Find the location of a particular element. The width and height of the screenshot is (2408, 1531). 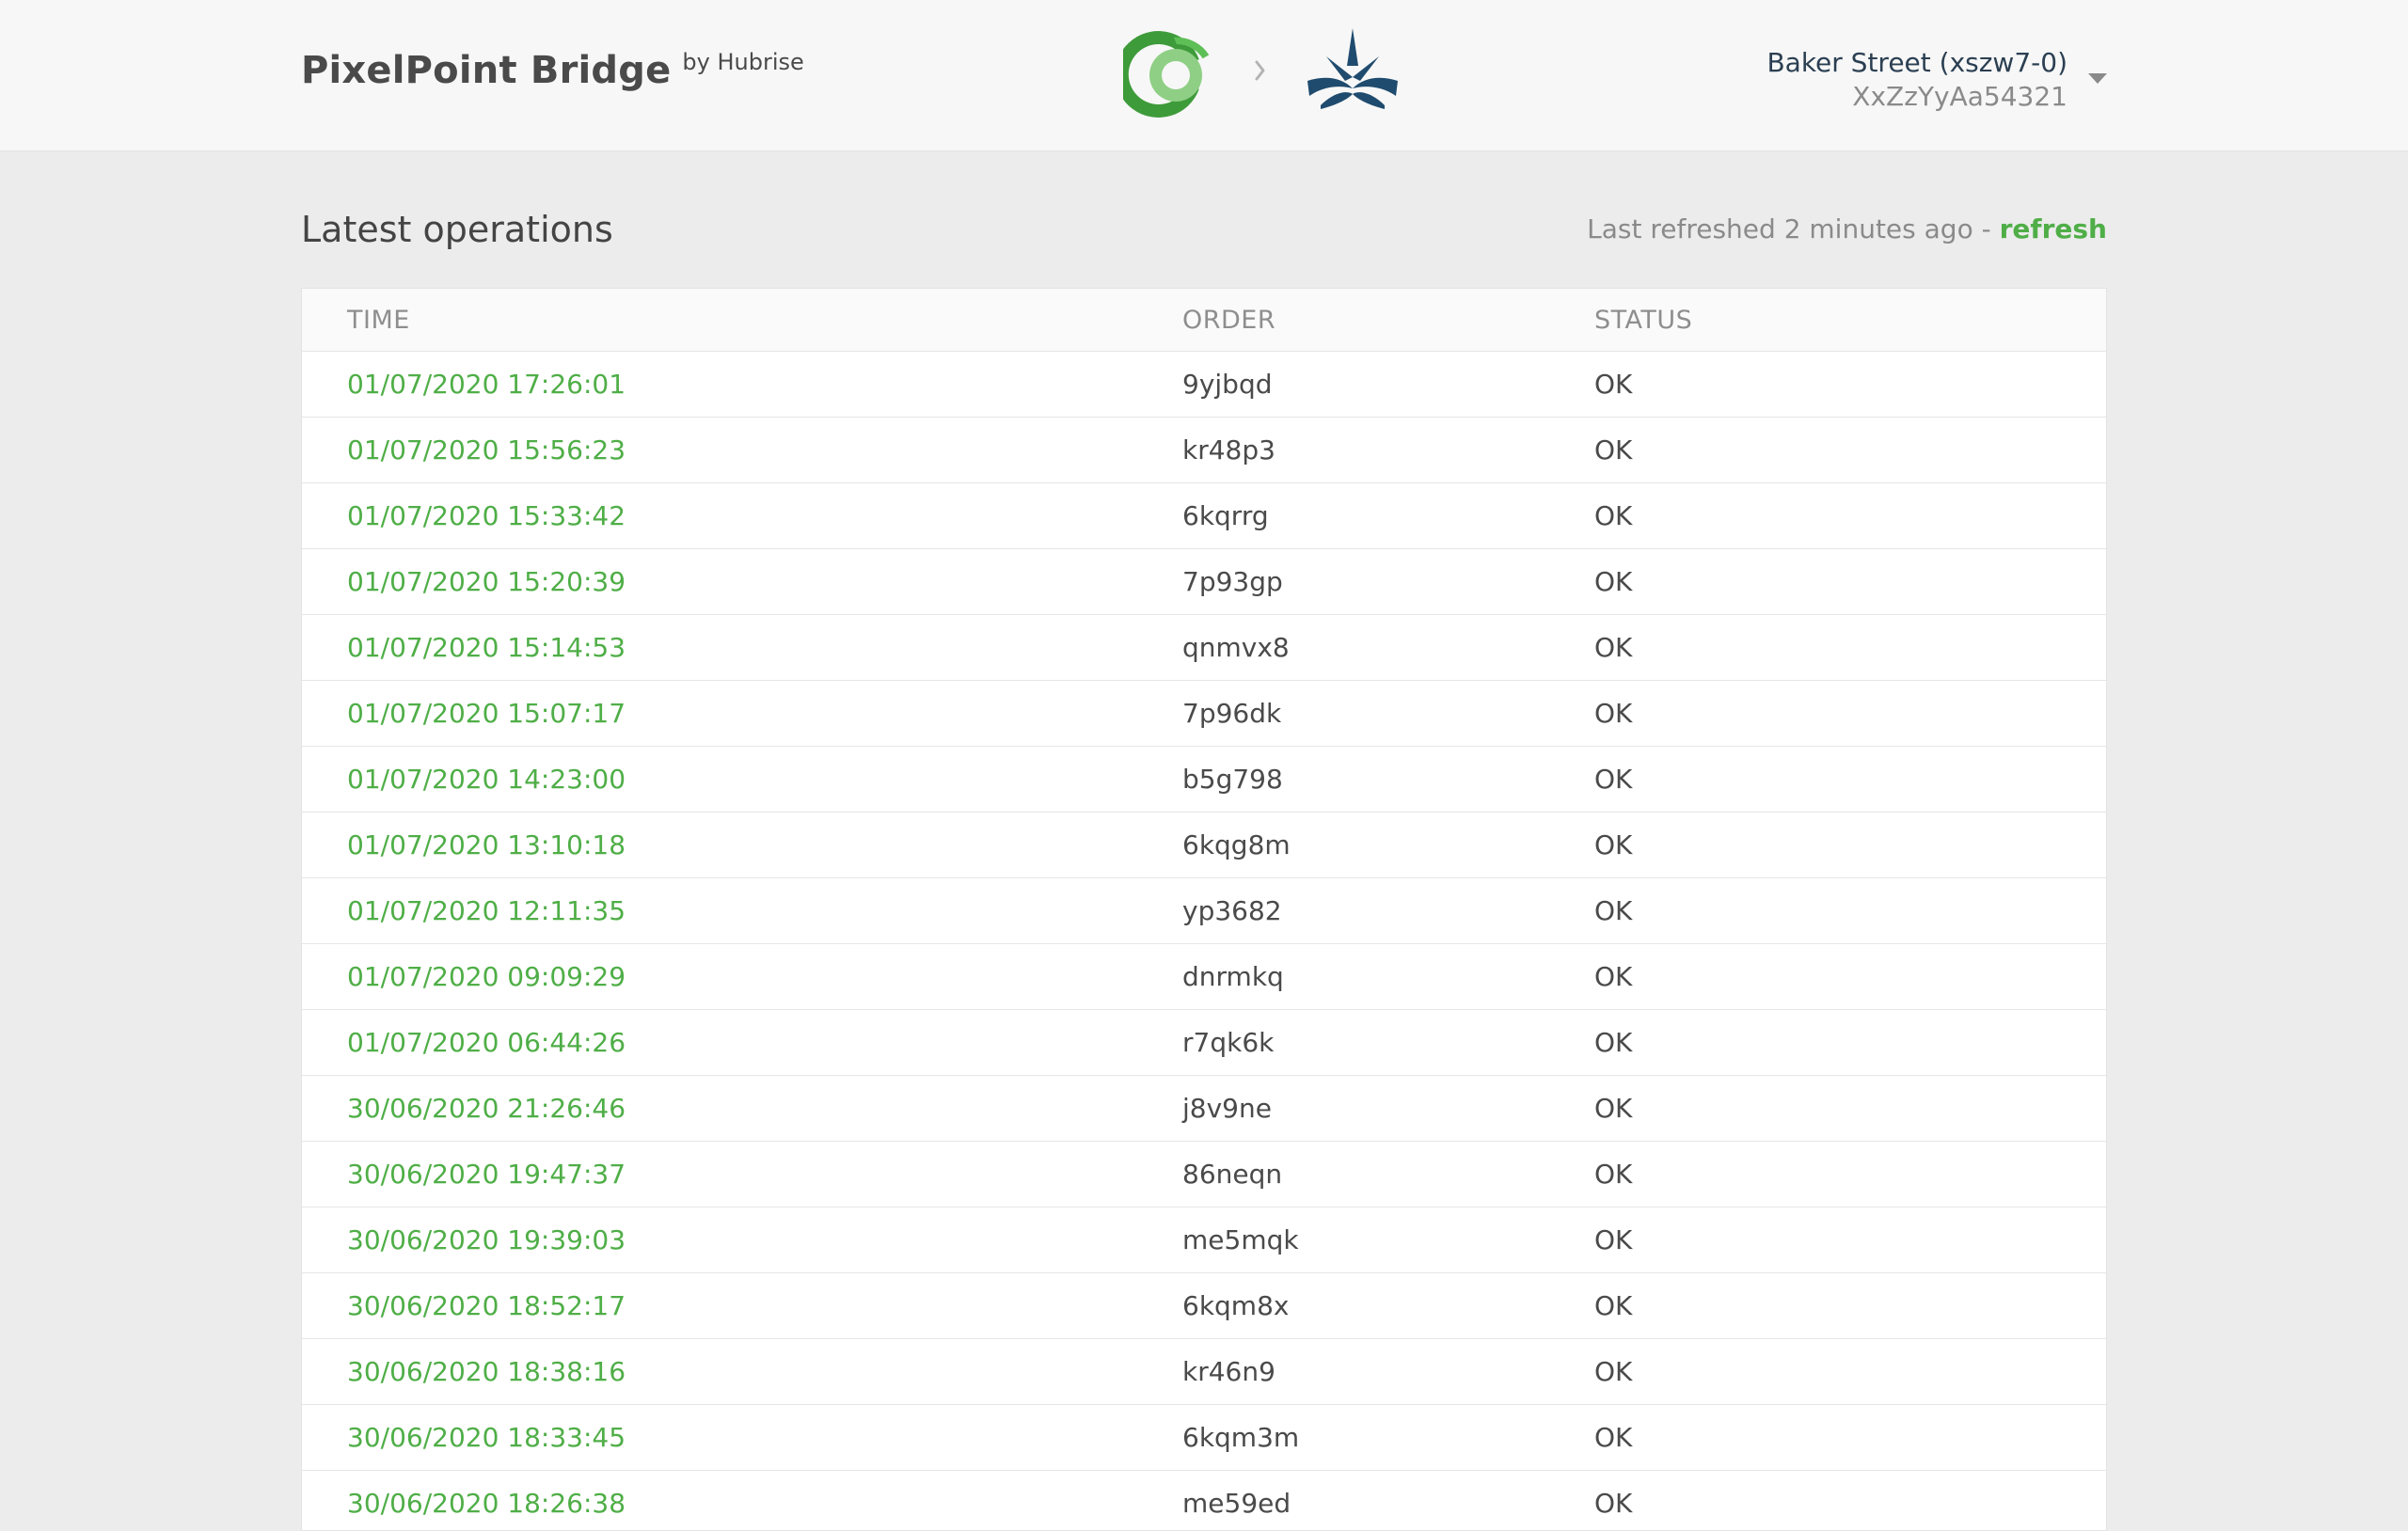

operation-order: b5g798 is located at coordinates (1388, 780).